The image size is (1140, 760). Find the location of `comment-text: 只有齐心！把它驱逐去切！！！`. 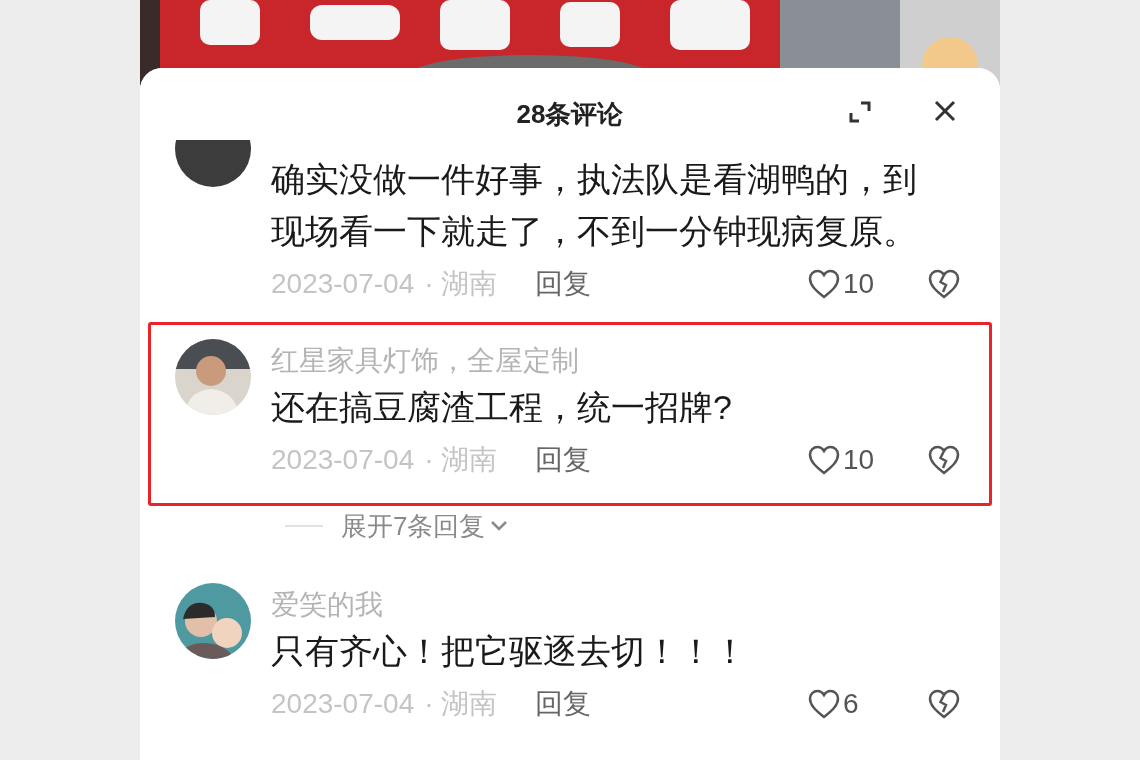

comment-text: 只有齐心！把它驱逐去切！！！ is located at coordinates (509, 651).